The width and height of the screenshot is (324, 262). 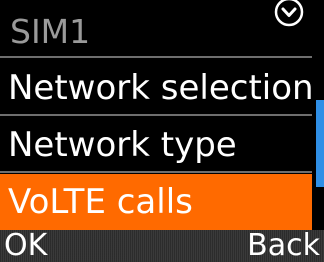 What do you see at coordinates (320, 143) in the screenshot?
I see `scrollbar-thumb` at bounding box center [320, 143].